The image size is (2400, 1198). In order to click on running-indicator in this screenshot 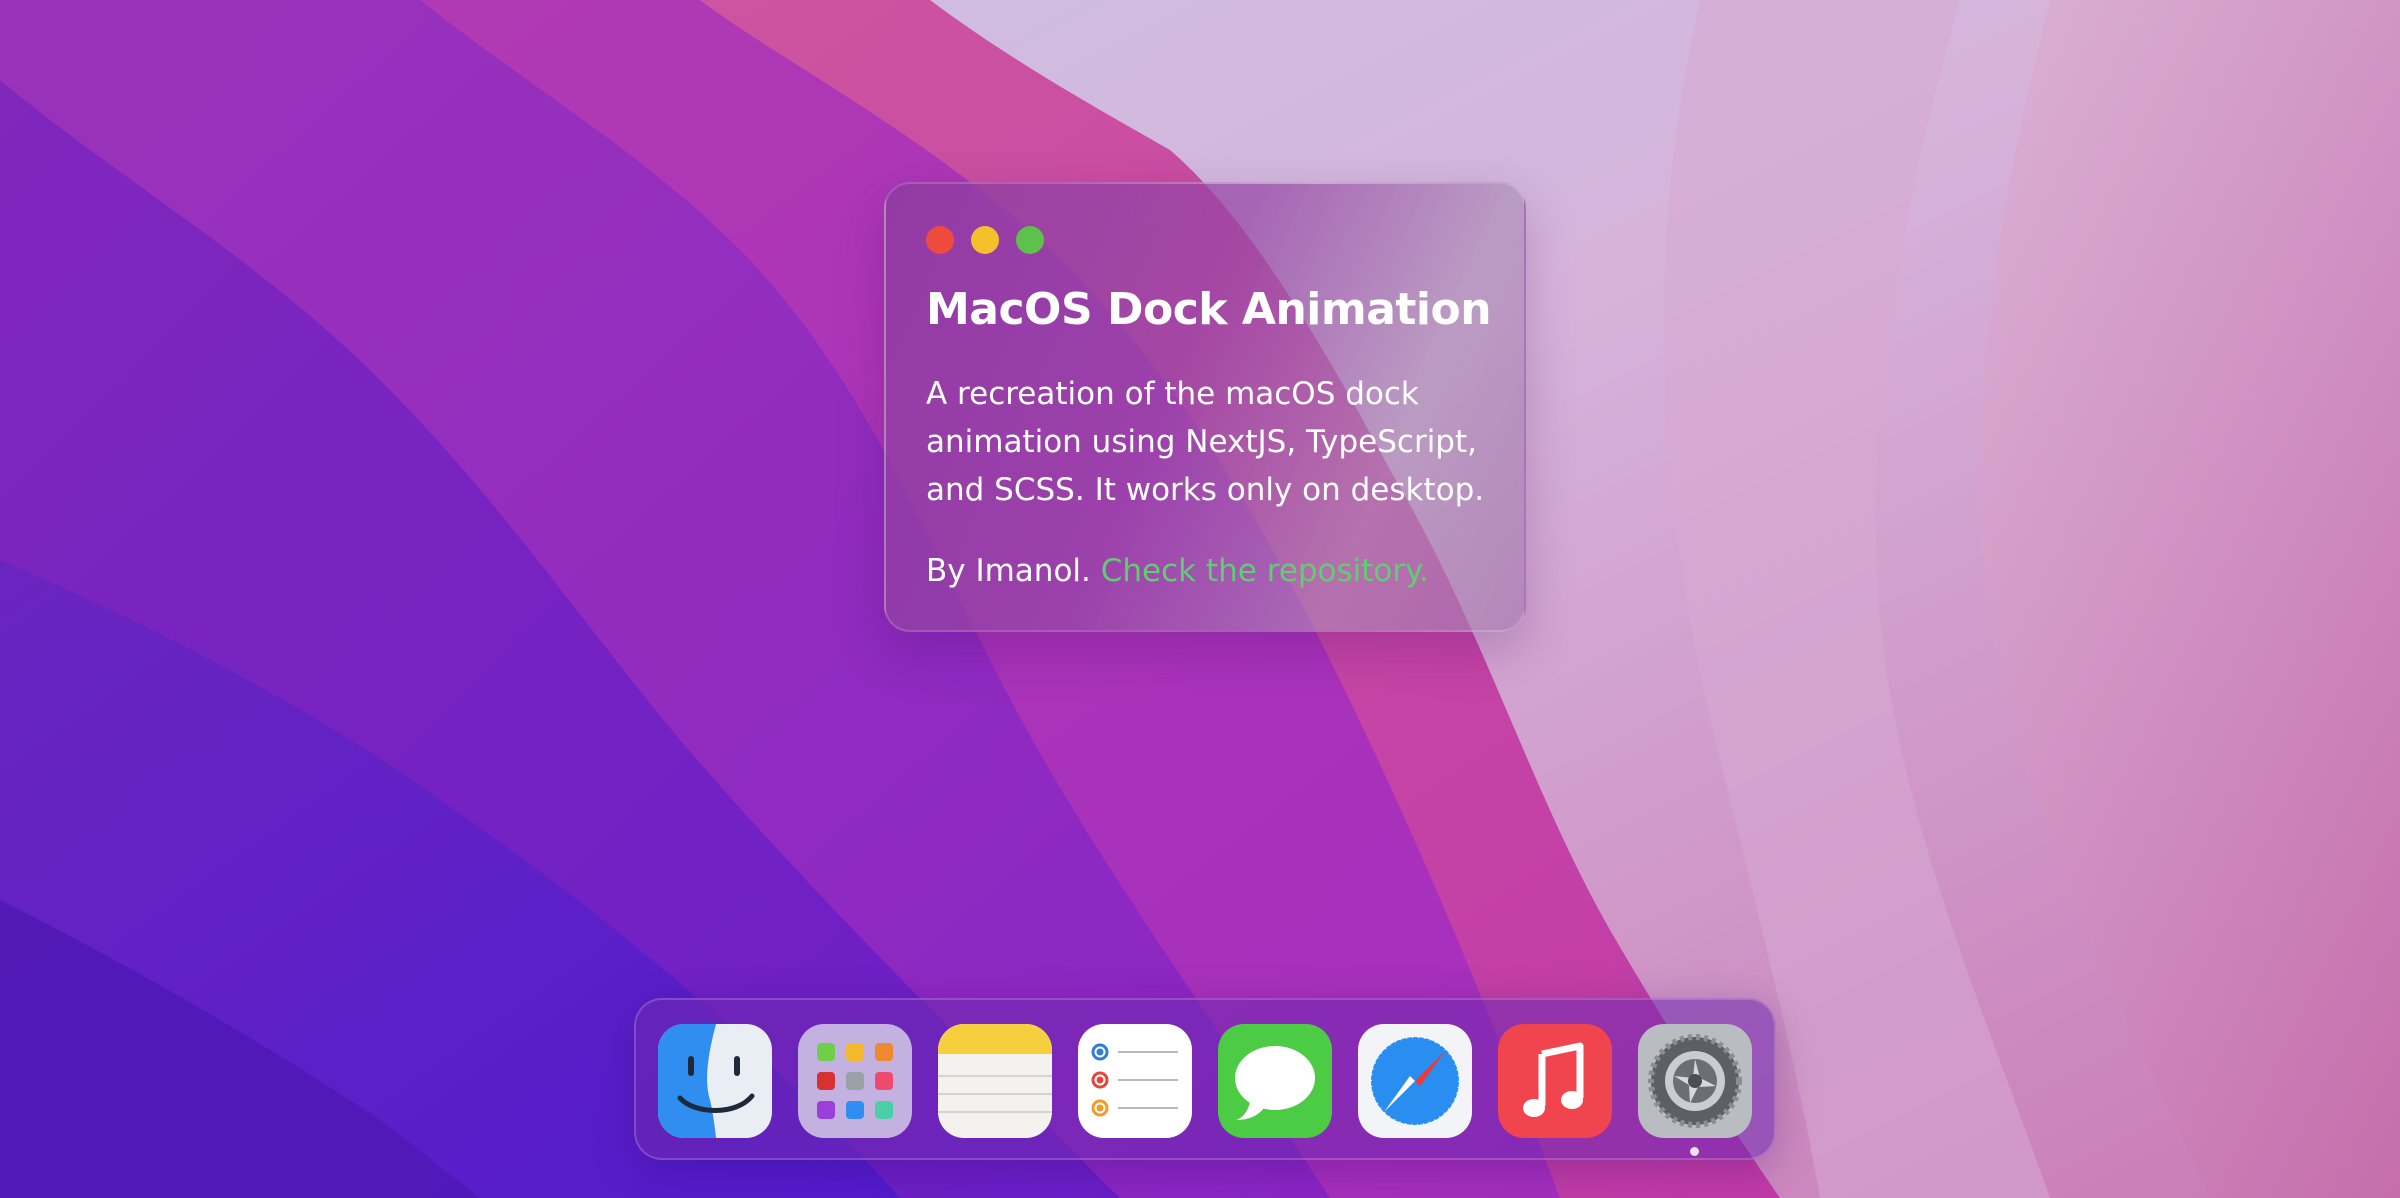, I will do `click(1694, 1151)`.